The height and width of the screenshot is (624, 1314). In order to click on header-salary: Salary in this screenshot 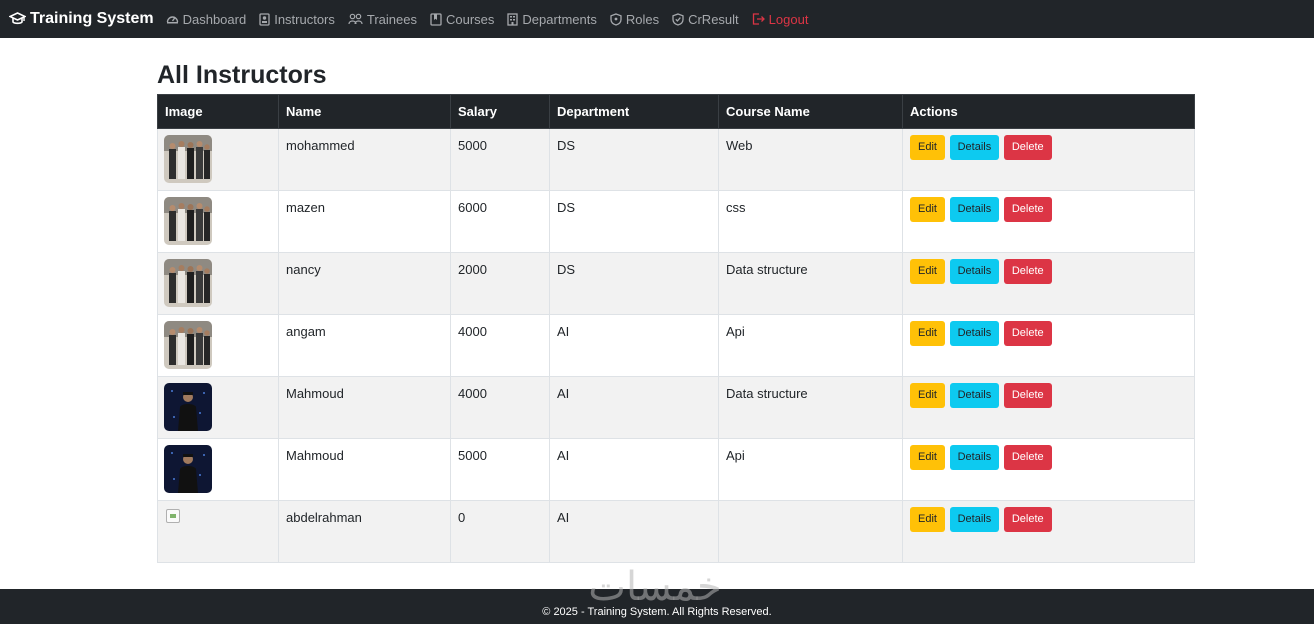, I will do `click(500, 111)`.